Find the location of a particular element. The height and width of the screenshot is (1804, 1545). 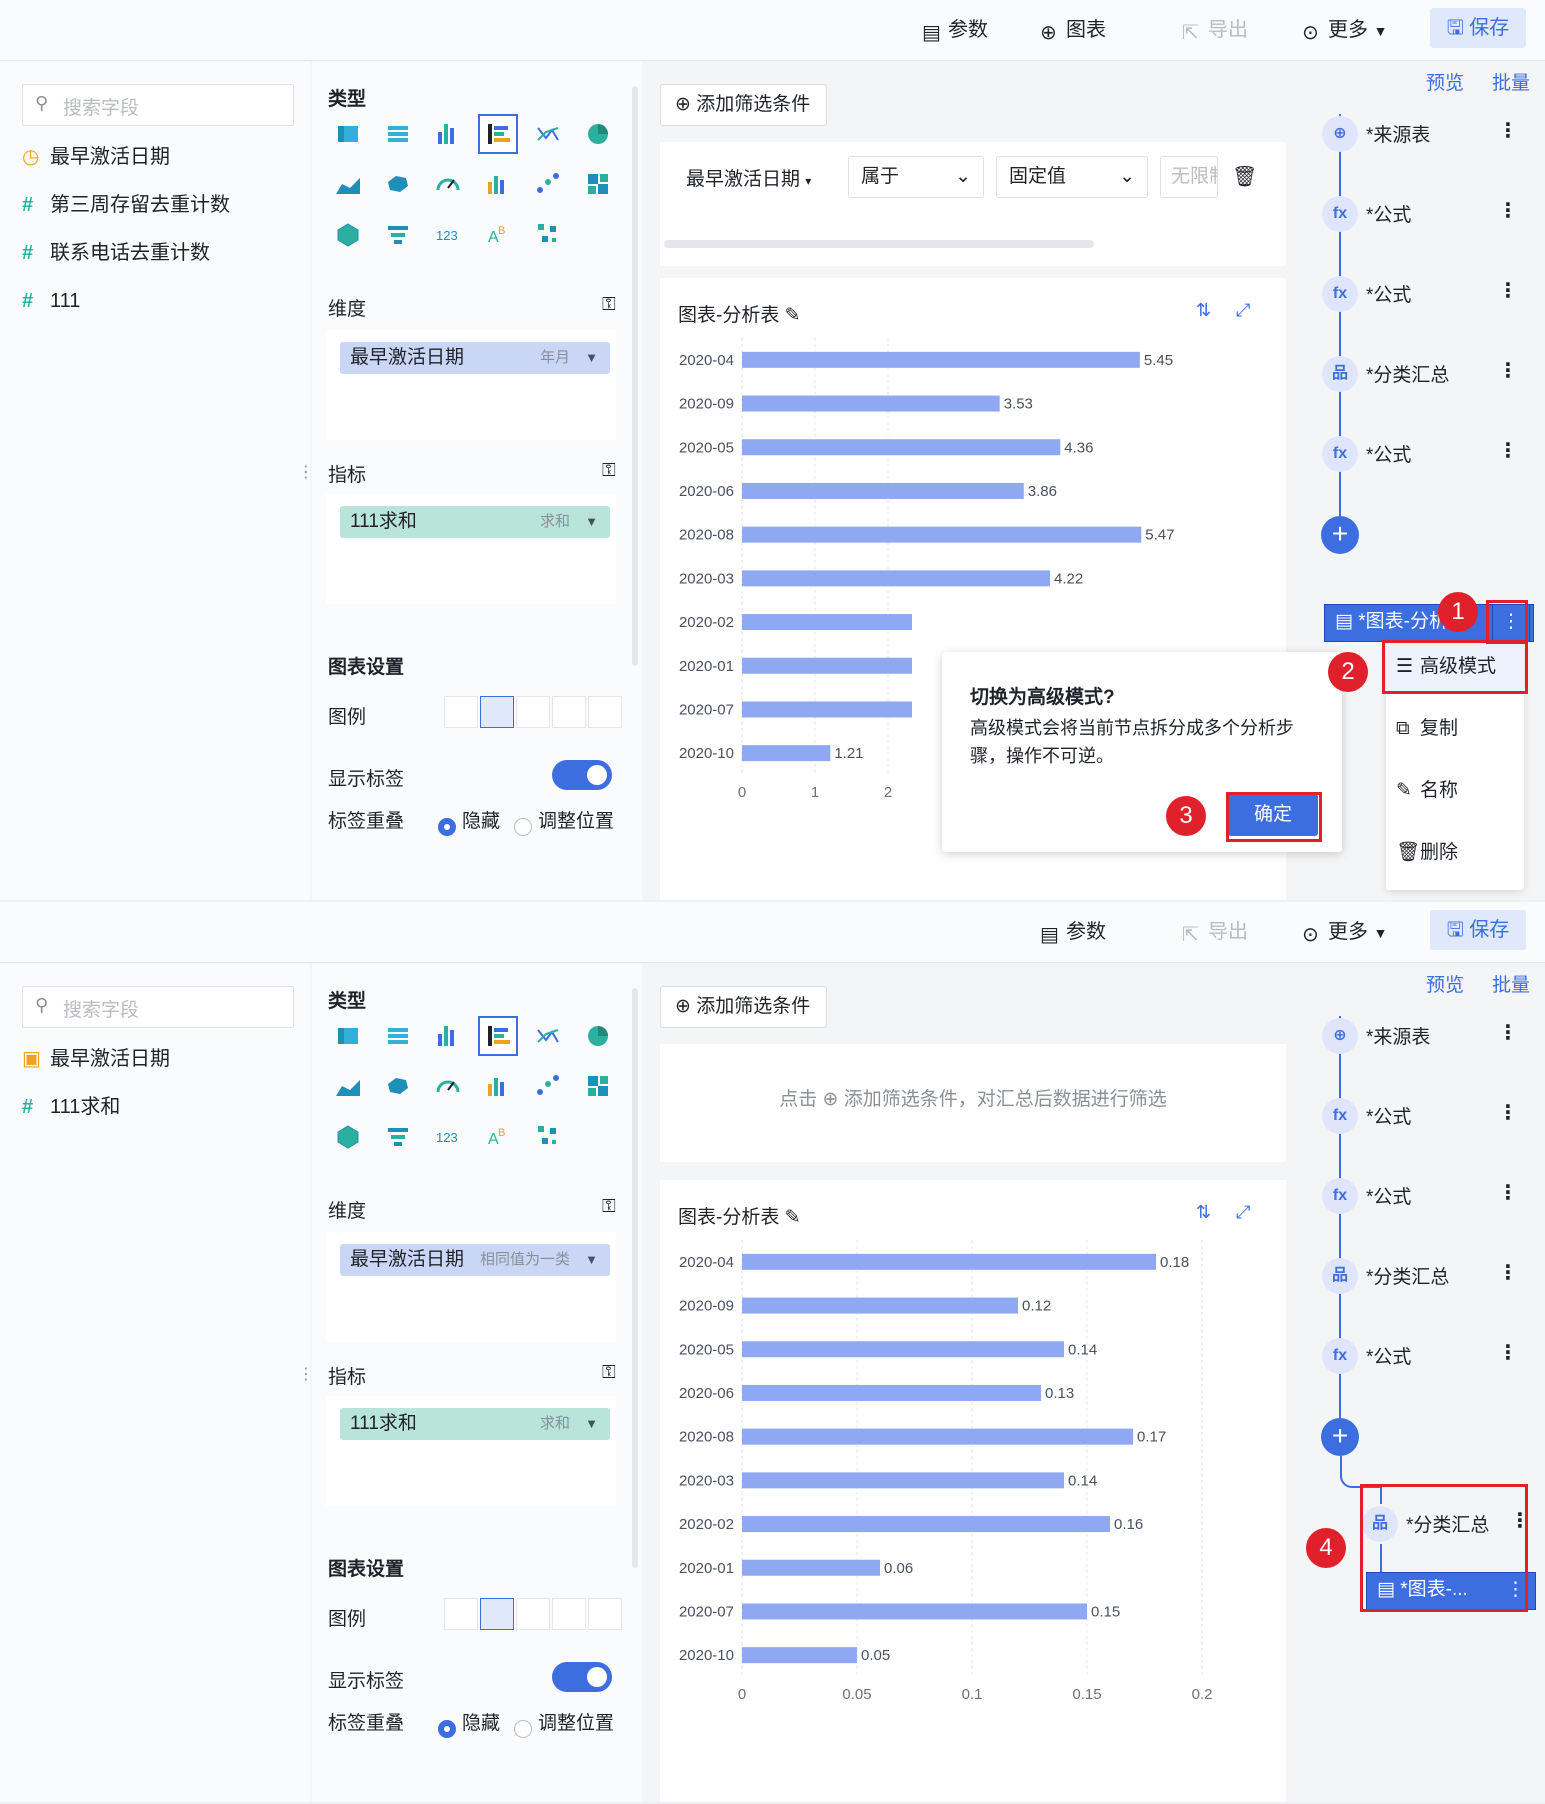

metric-dropzone: 111求和 求和 ▼ is located at coordinates (471, 1451).